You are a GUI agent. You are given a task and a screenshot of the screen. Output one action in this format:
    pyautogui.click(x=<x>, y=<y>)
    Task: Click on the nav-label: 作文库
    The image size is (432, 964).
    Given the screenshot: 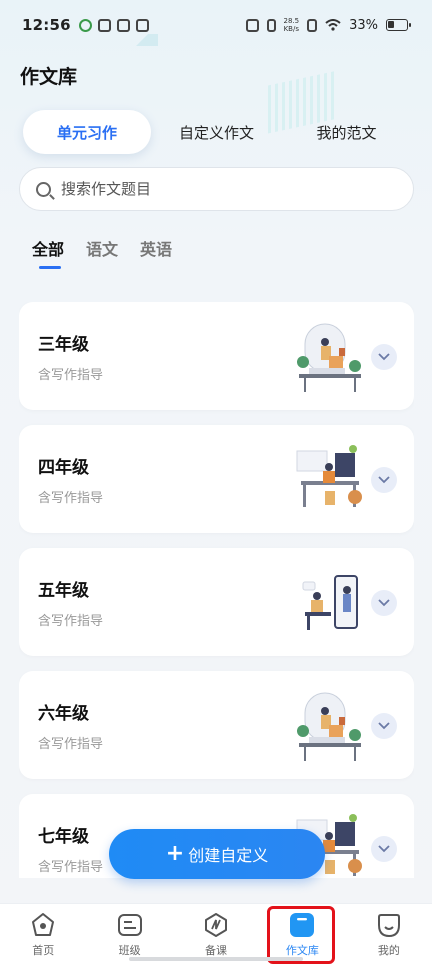 What is the action you would take?
    pyautogui.click(x=302, y=950)
    